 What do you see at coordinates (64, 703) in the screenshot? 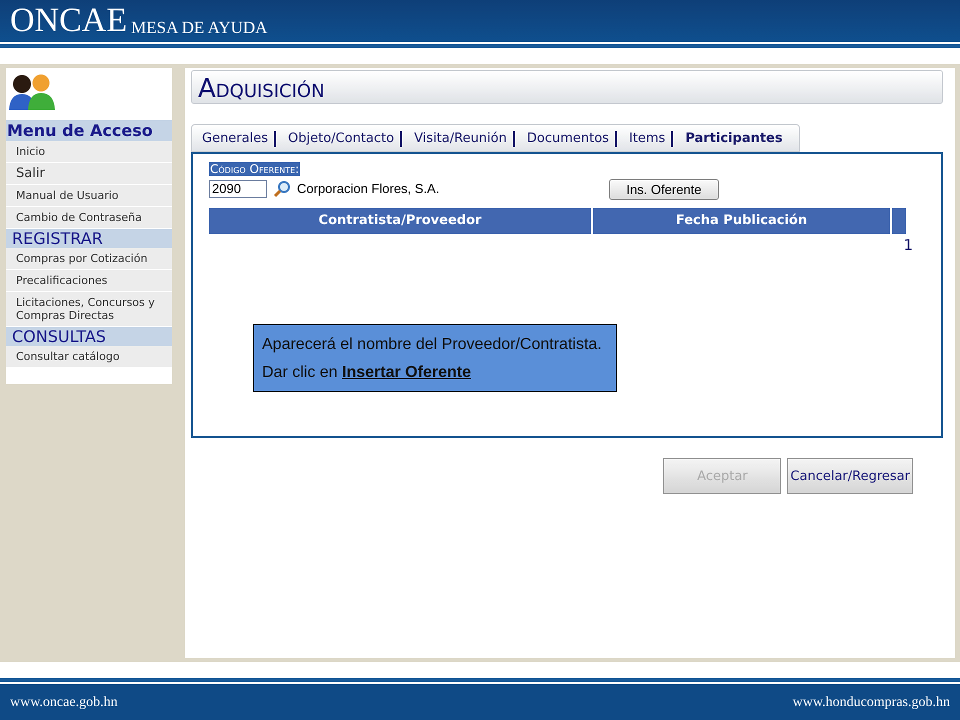
I see `footer-link: www.oncae.gob.hn` at bounding box center [64, 703].